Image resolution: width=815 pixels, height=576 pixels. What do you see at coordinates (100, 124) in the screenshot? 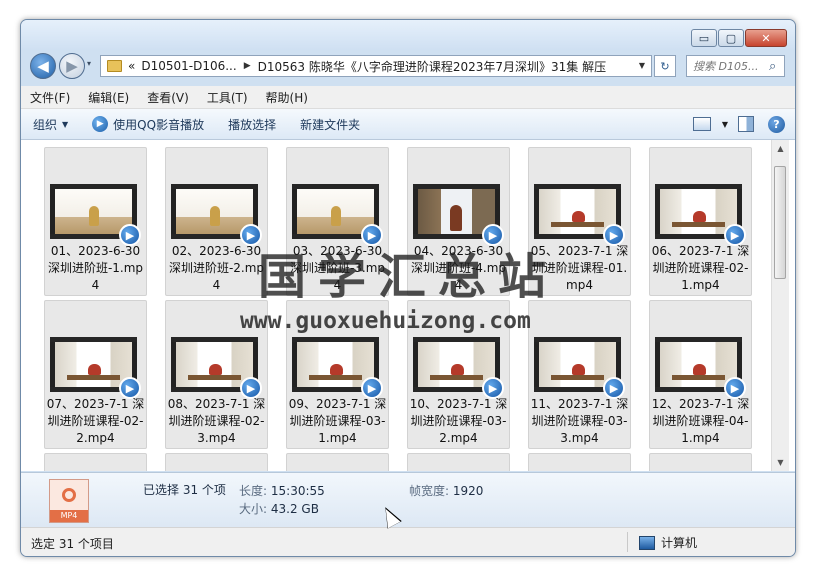
I see `qq-player-icon: ▶` at bounding box center [100, 124].